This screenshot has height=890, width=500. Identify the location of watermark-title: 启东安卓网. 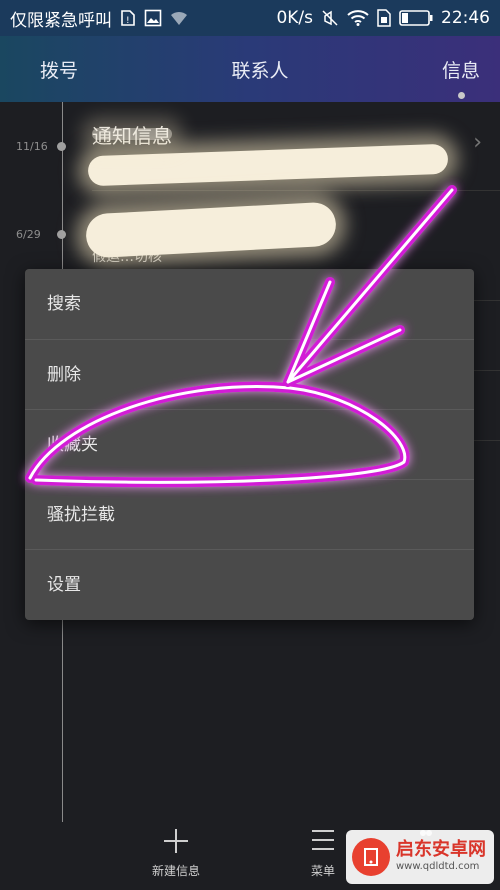
(441, 849).